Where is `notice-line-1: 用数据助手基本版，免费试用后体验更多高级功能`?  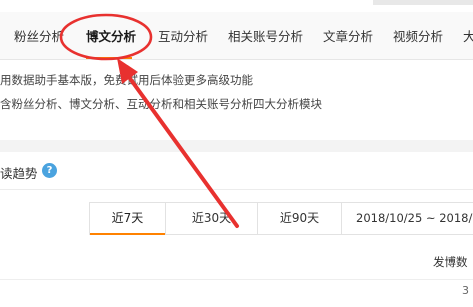 notice-line-1: 用数据助手基本版，免费试用后体验更多高级功能 is located at coordinates (126, 80).